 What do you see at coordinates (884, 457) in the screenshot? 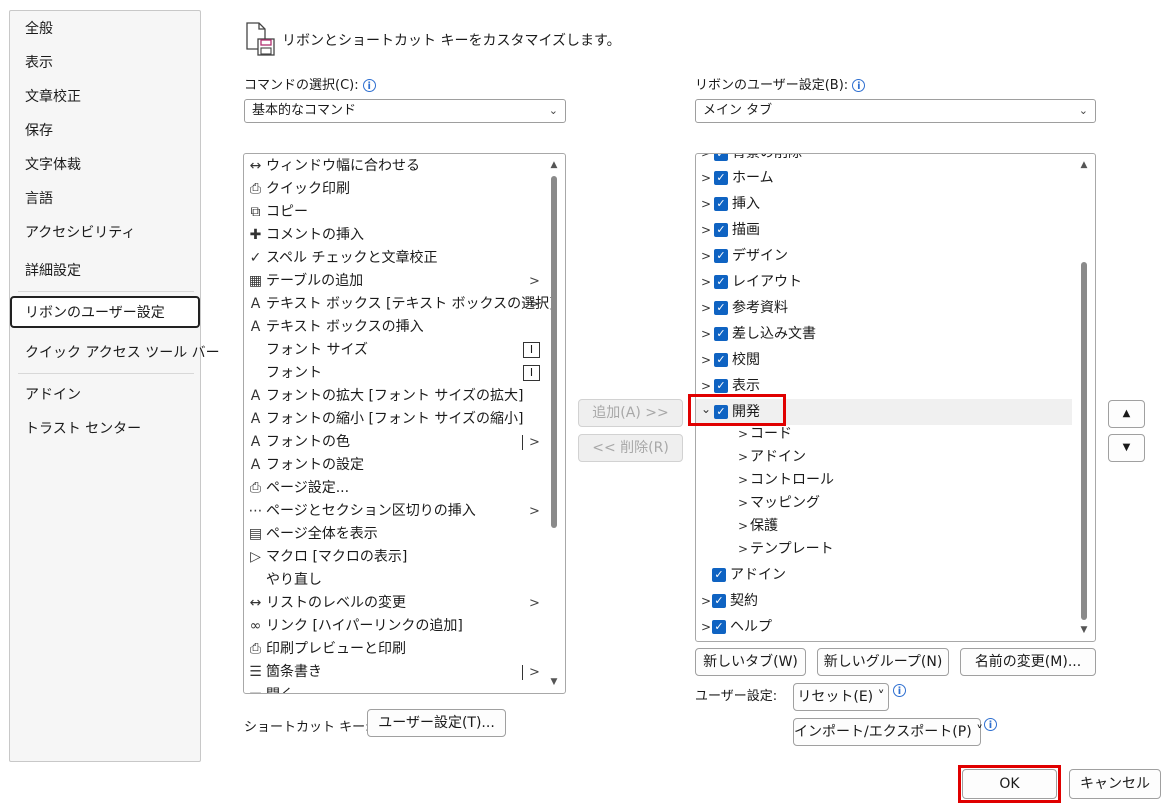
I see `ribbon-group-item: > アドイン` at bounding box center [884, 457].